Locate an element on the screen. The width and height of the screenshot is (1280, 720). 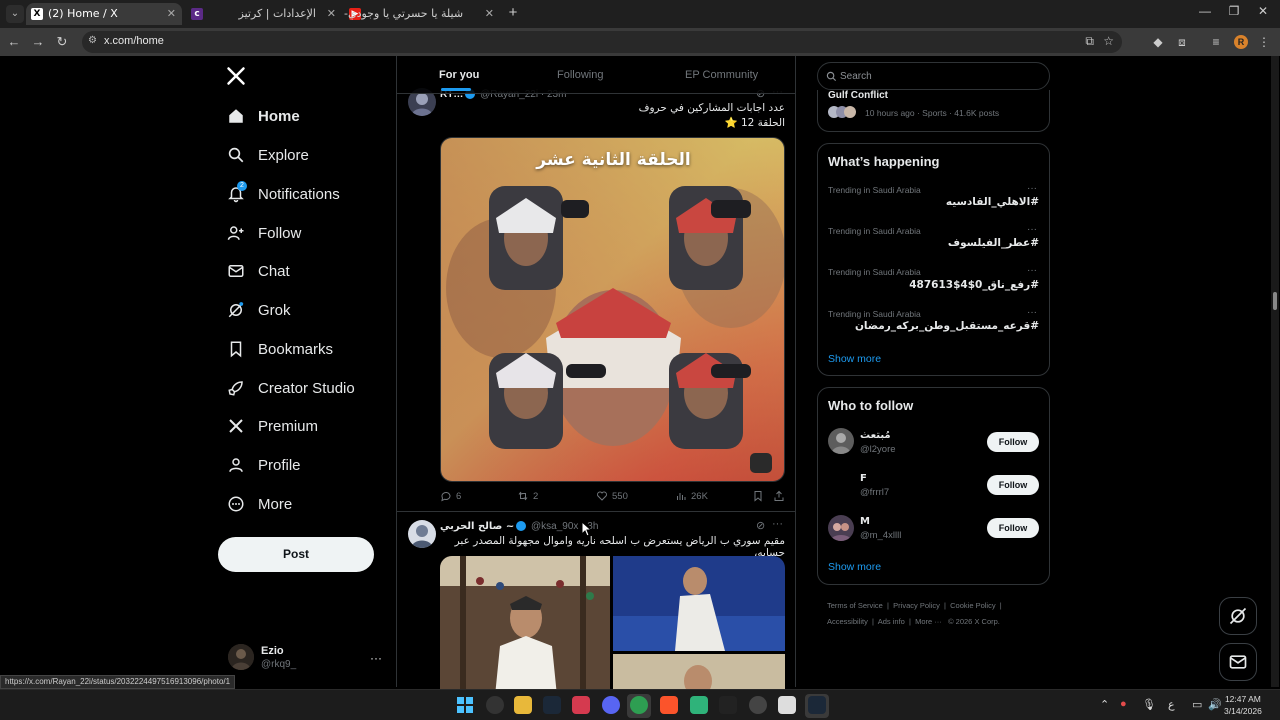
volume-icon: 🔊 is located at coordinates (1215, 704).